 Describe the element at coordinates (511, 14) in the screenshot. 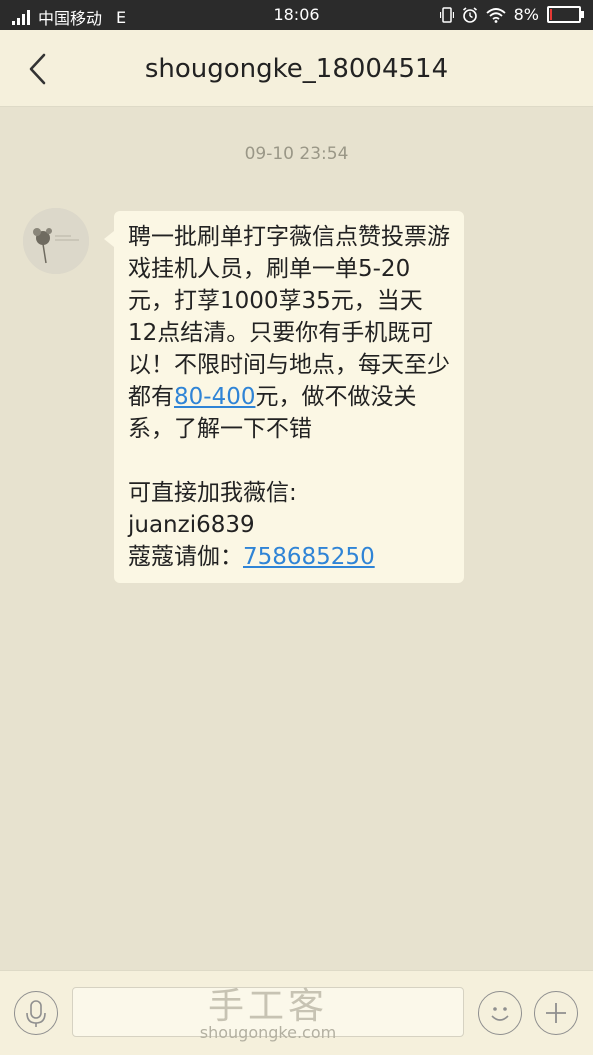

I see `status-right: 8%` at that location.